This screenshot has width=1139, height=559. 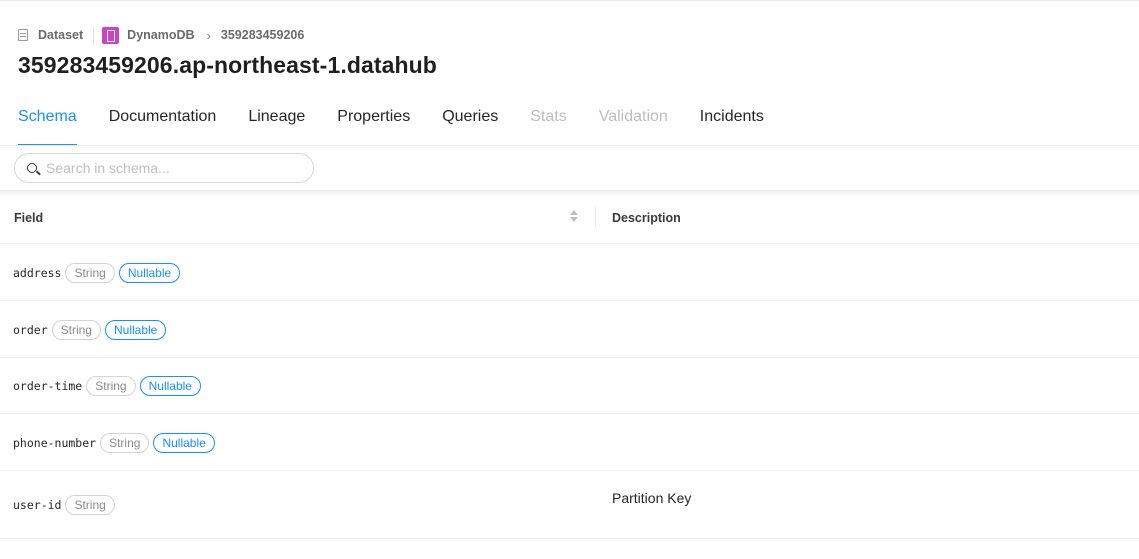 What do you see at coordinates (32, 168) in the screenshot?
I see `search-icon` at bounding box center [32, 168].